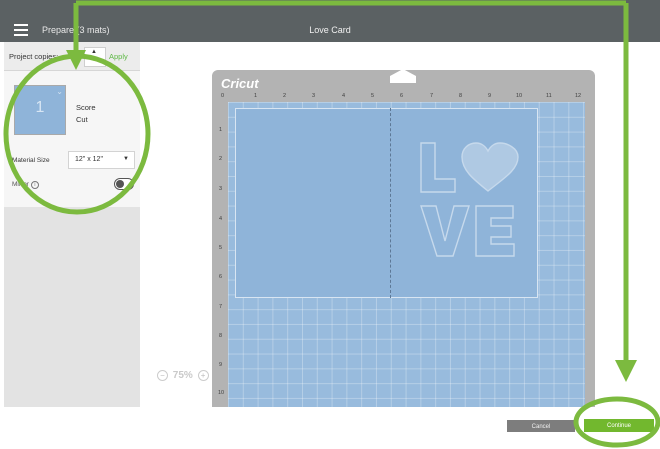 The image size is (660, 449). Describe the element at coordinates (519, 96) in the screenshot. I see `ruler-top-label: 10` at that location.